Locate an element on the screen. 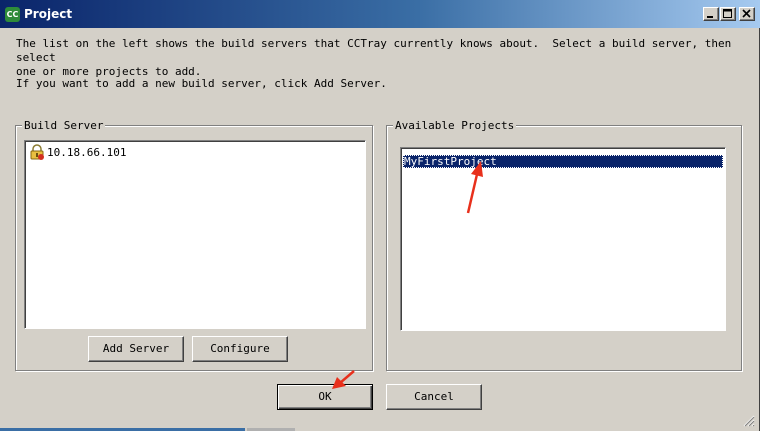  server-lock-icon is located at coordinates (37, 152).